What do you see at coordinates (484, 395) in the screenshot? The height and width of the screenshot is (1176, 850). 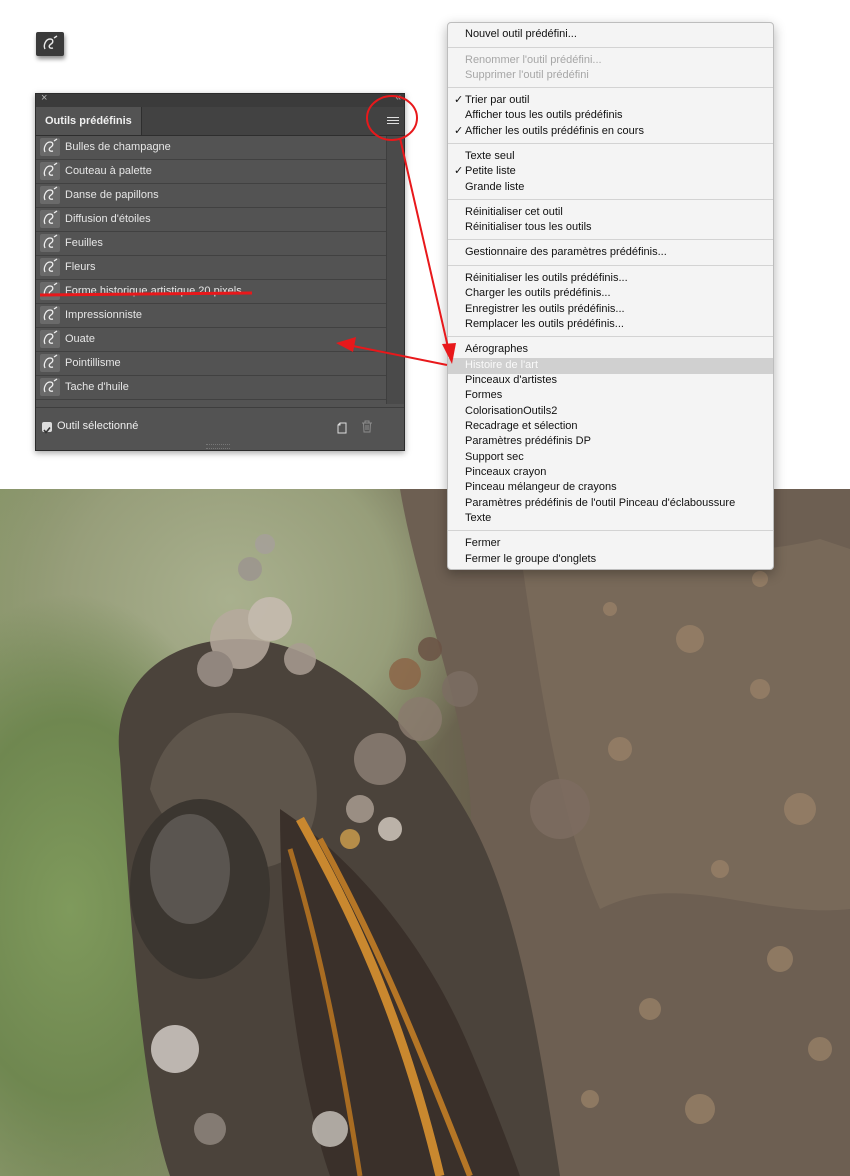 I see `menu-item-label: Formes` at bounding box center [484, 395].